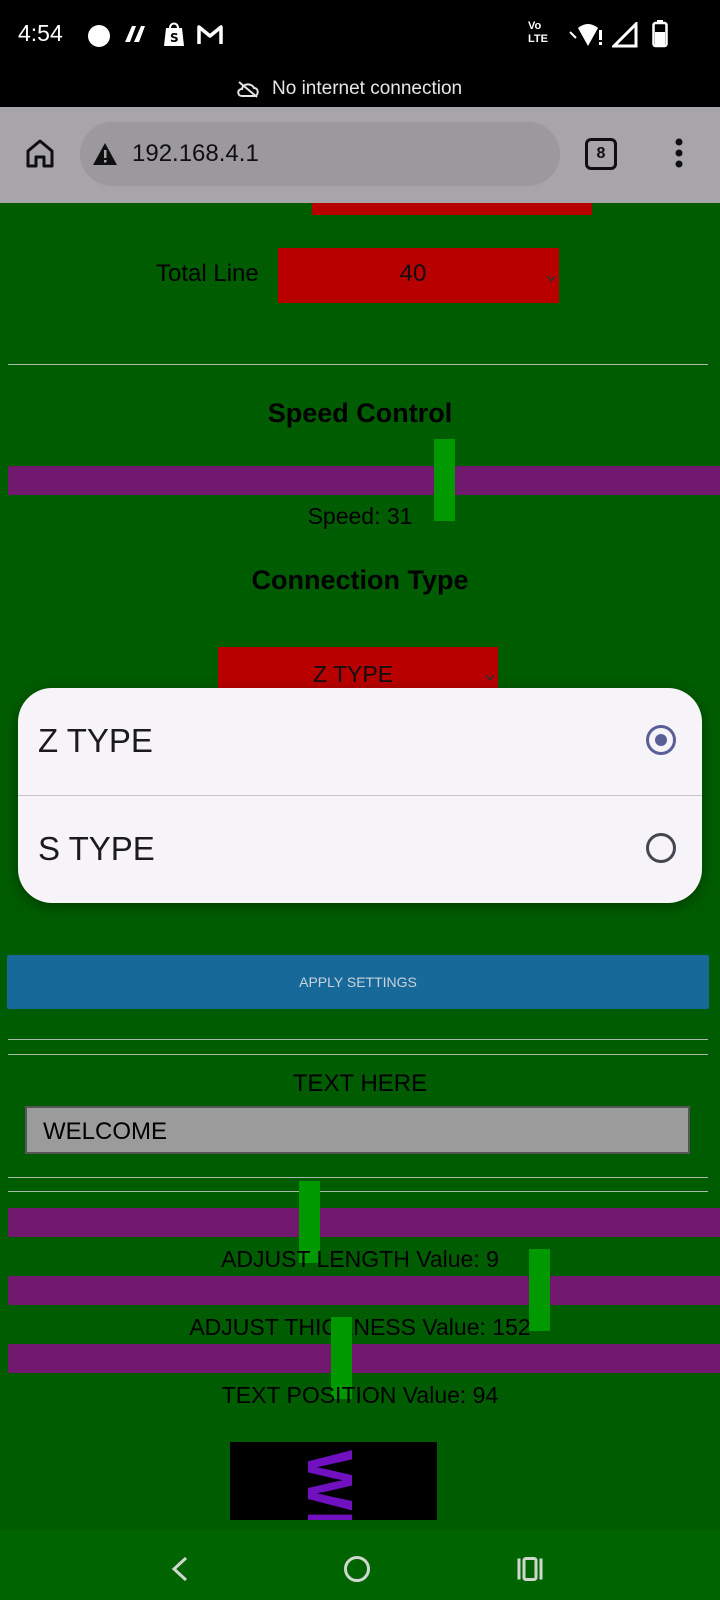 Image resolution: width=720 pixels, height=1600 pixels. Describe the element at coordinates (248, 89) in the screenshot. I see `cloud-off-icon` at that location.